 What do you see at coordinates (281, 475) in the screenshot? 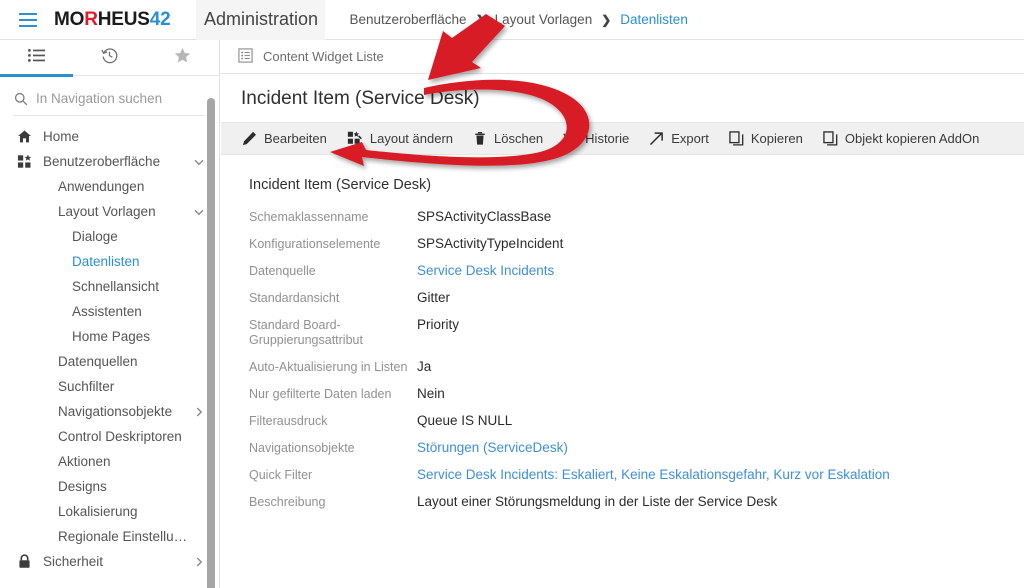
I see `property-label: Quick Filter` at bounding box center [281, 475].